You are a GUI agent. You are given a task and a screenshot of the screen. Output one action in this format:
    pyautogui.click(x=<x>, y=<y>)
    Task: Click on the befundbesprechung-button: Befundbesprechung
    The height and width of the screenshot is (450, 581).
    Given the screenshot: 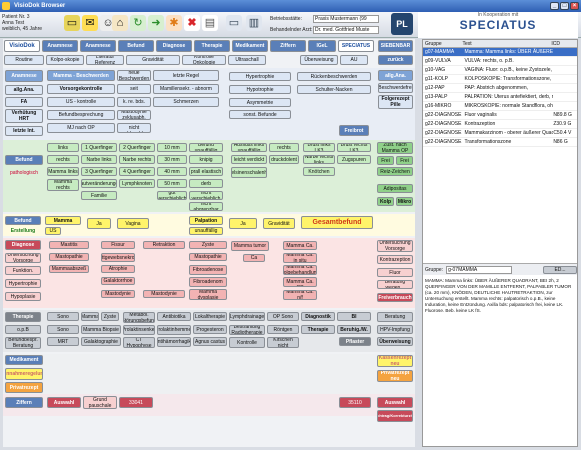 What is the action you would take?
    pyautogui.click(x=81, y=115)
    